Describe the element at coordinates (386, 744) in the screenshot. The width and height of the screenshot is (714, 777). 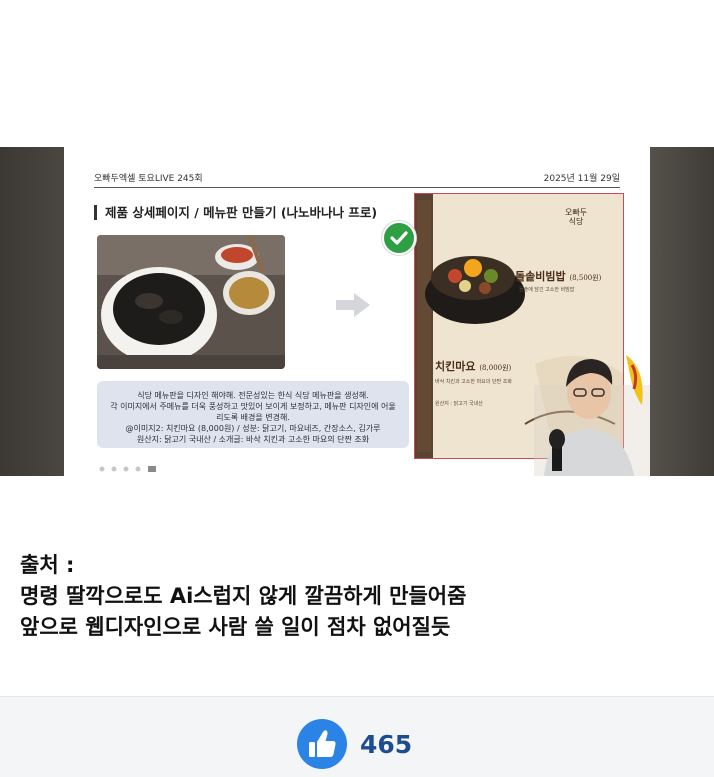
I see `like-count: 465` at that location.